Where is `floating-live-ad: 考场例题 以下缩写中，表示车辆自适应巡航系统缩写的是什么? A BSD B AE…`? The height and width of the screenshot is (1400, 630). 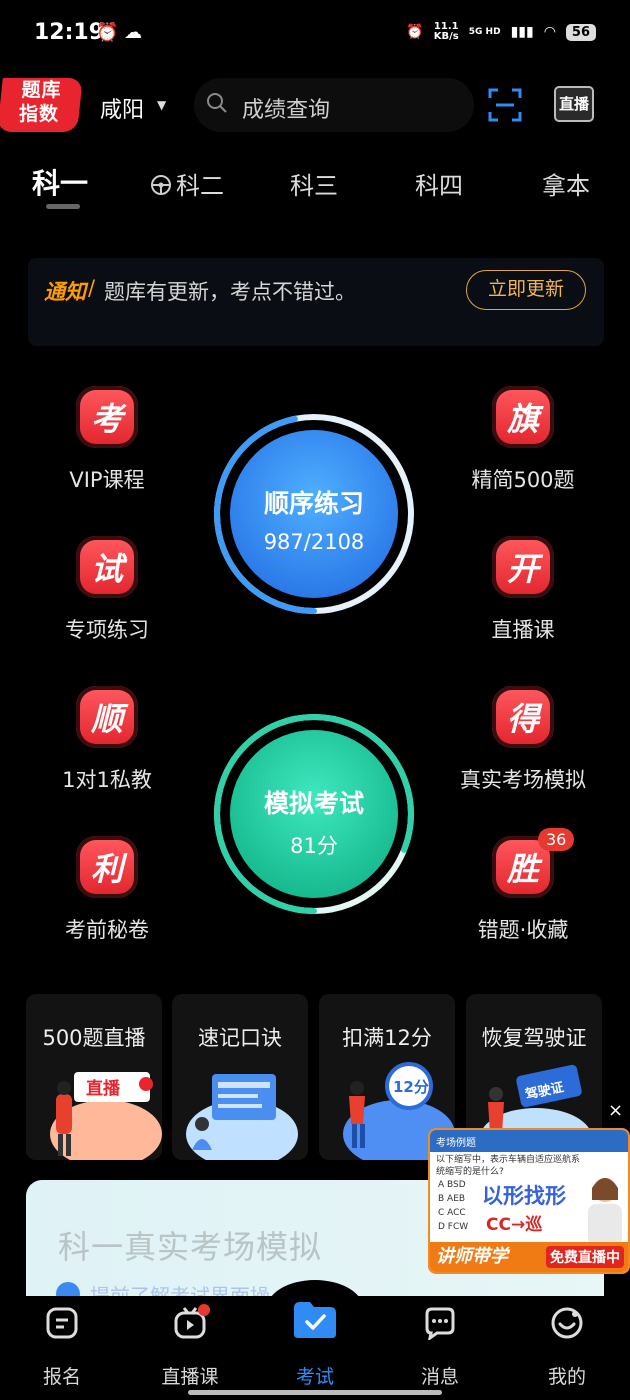 floating-live-ad: 考场例题 以下缩写中，表示车辆自适应巡航系统缩写的是什么? A BSD B AE… is located at coordinates (529, 1201).